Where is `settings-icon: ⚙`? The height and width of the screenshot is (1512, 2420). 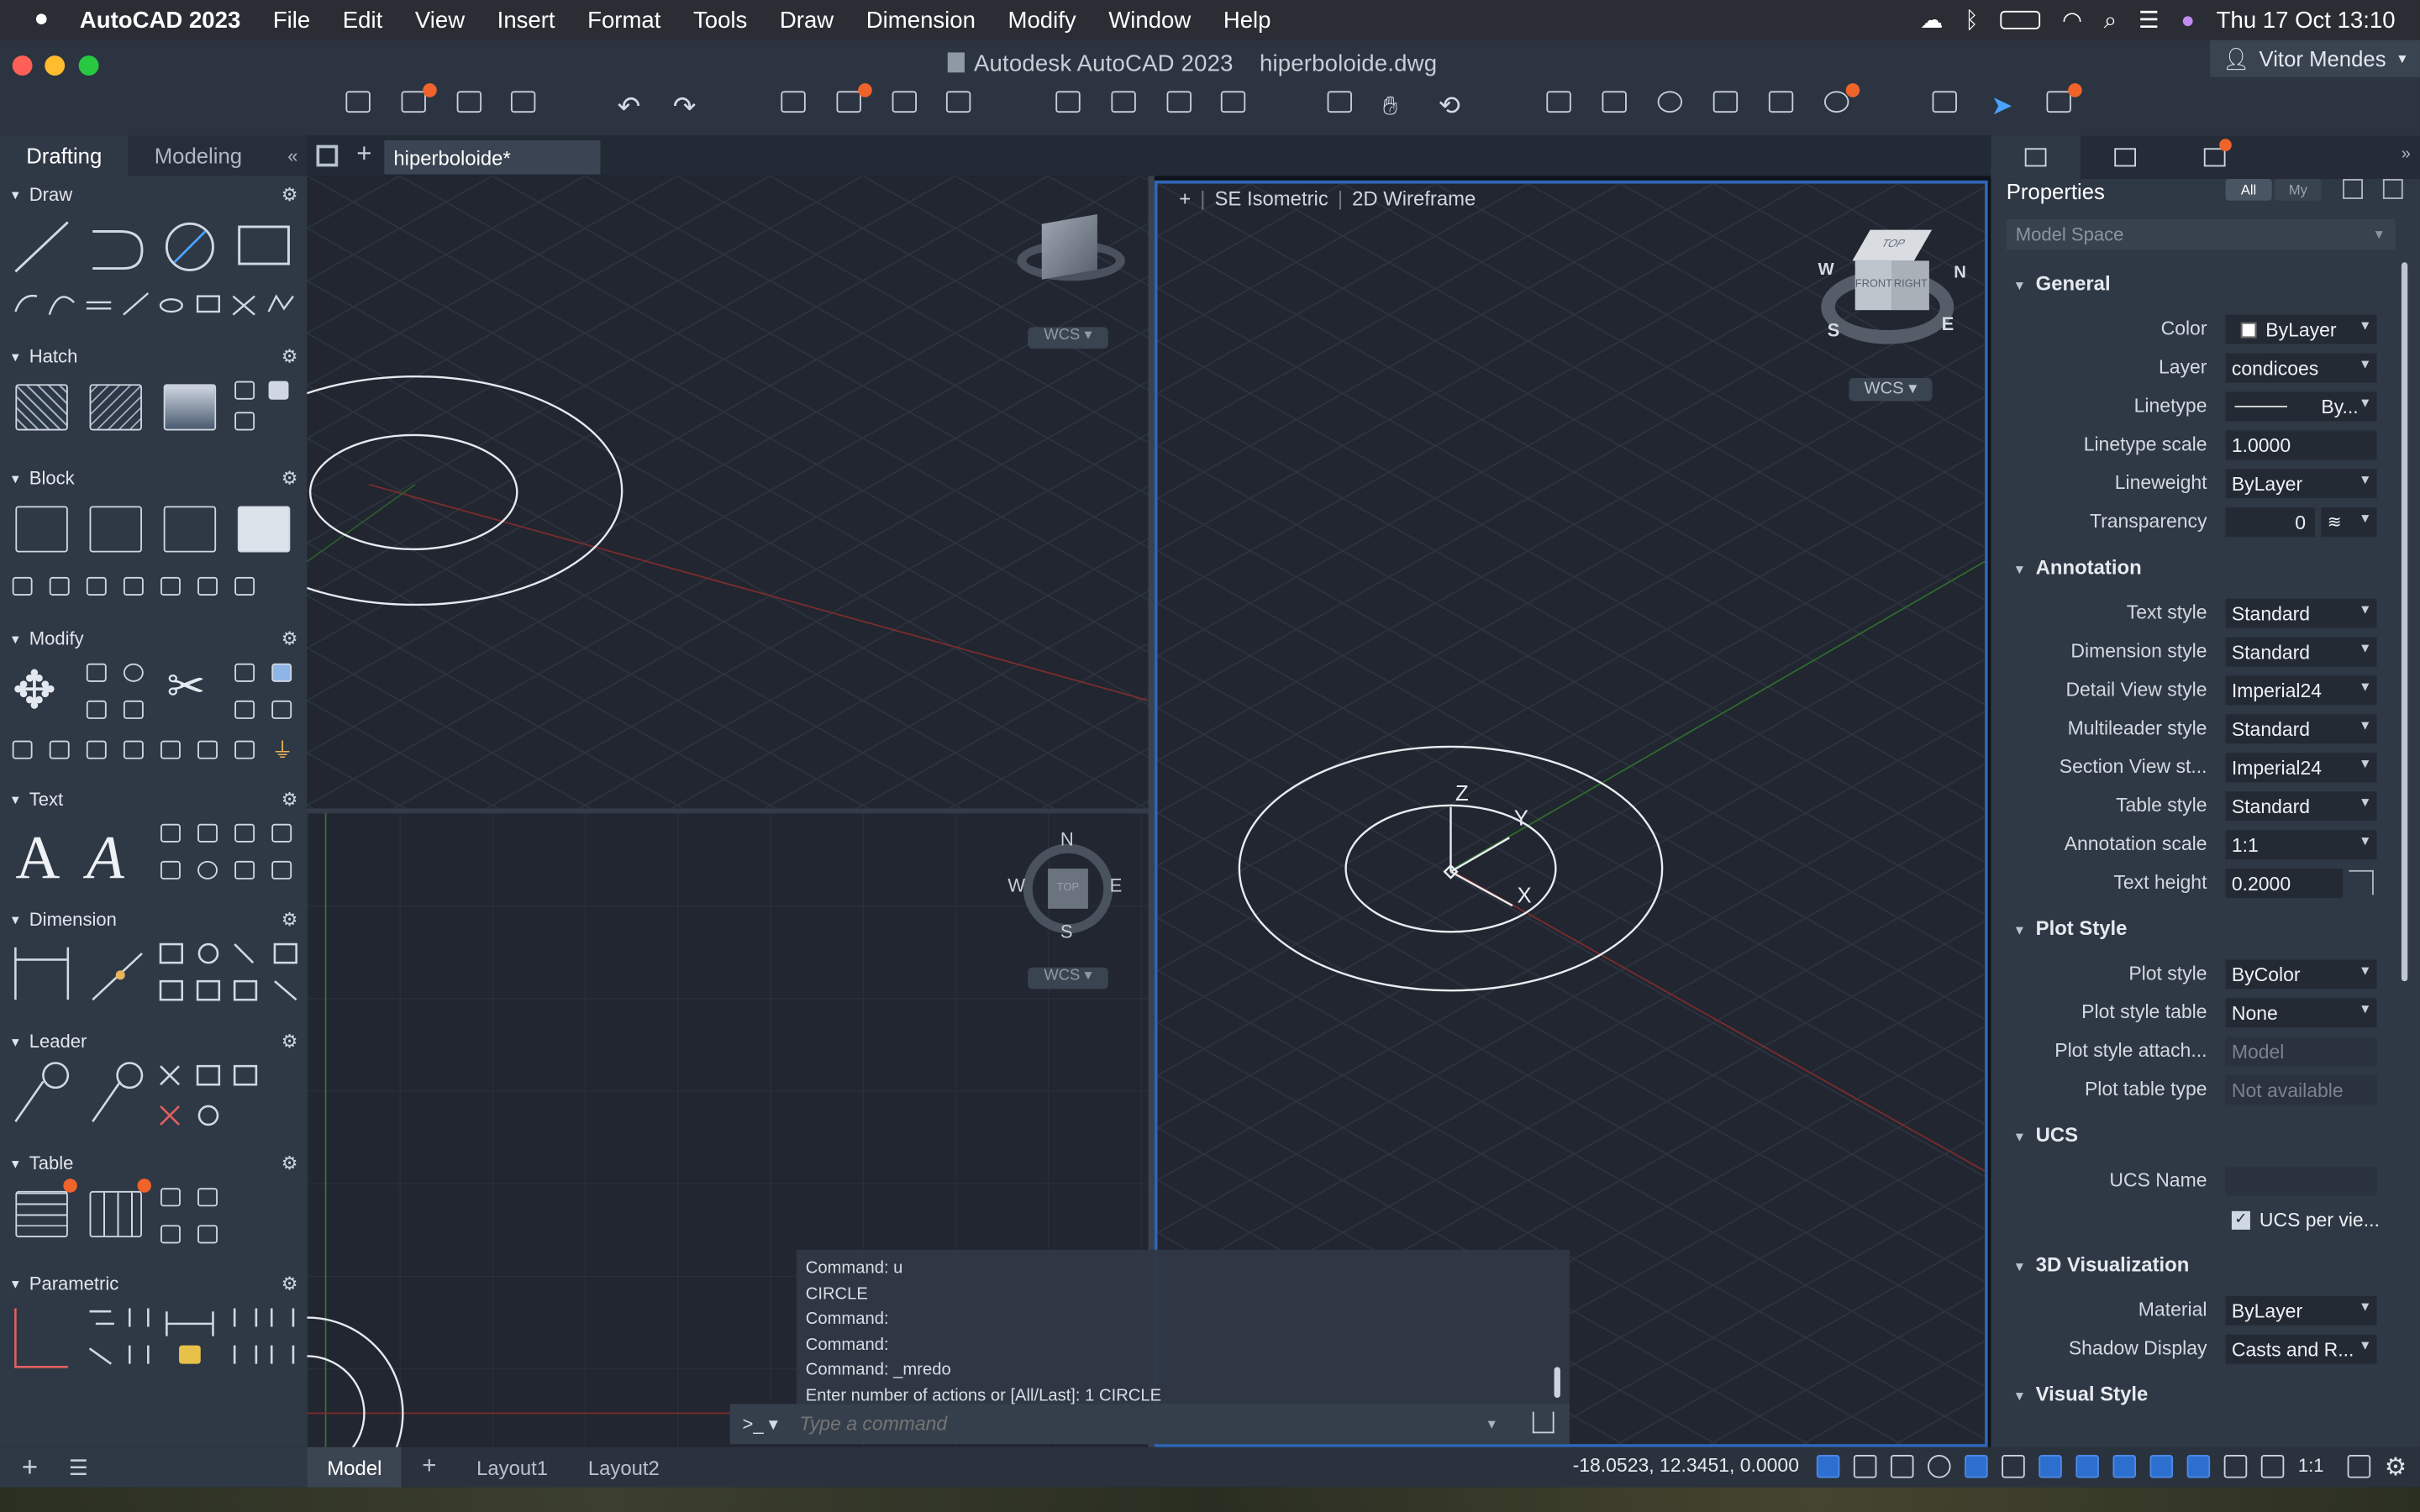 settings-icon: ⚙ is located at coordinates (2396, 1467).